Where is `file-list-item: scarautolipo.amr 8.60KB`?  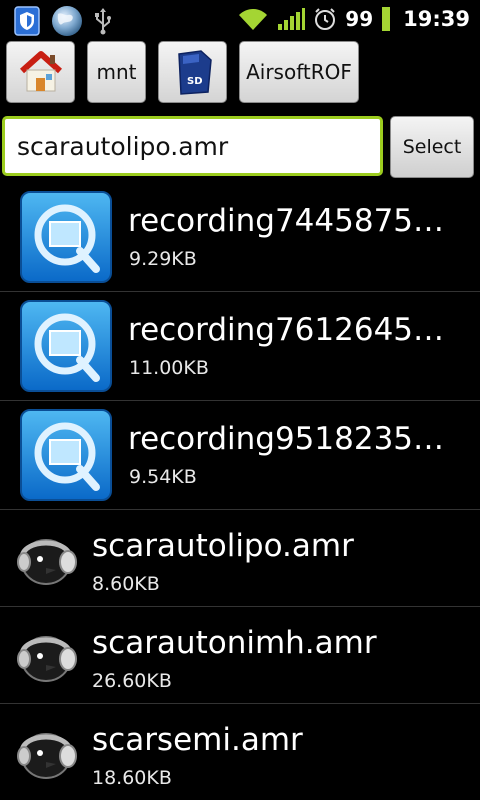 file-list-item: scarautolipo.amr 8.60KB is located at coordinates (240, 558).